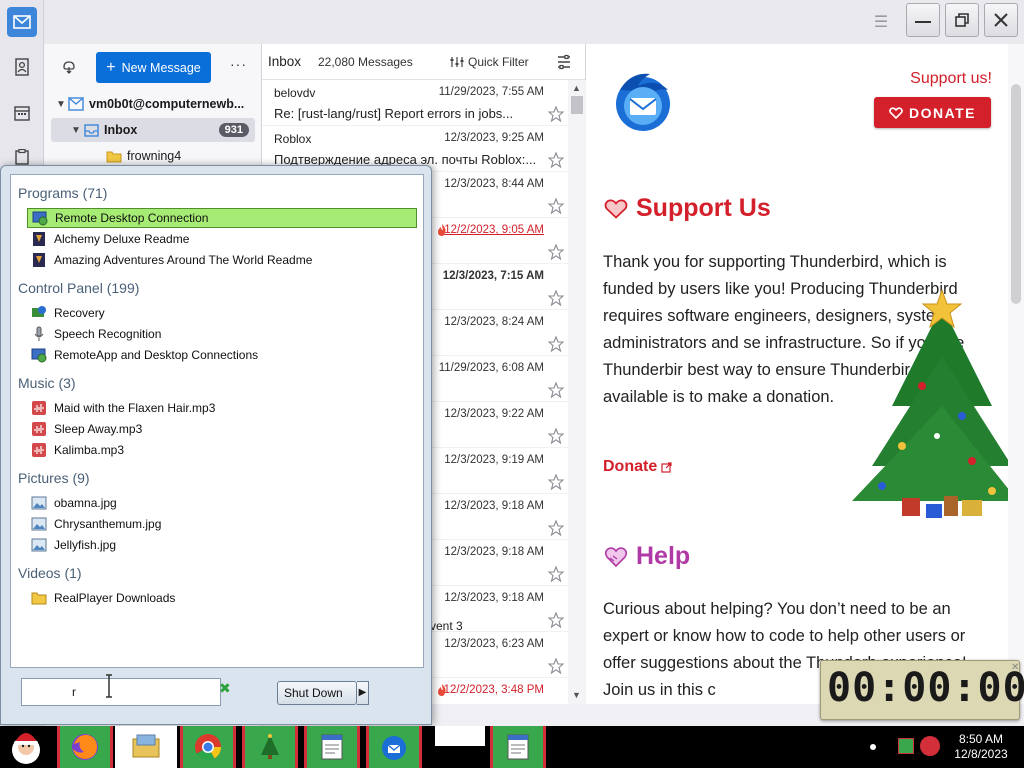  Describe the element at coordinates (222, 408) in the screenshot. I see `search-result-item: Maid with the Flaxen Hair.mp3` at that location.